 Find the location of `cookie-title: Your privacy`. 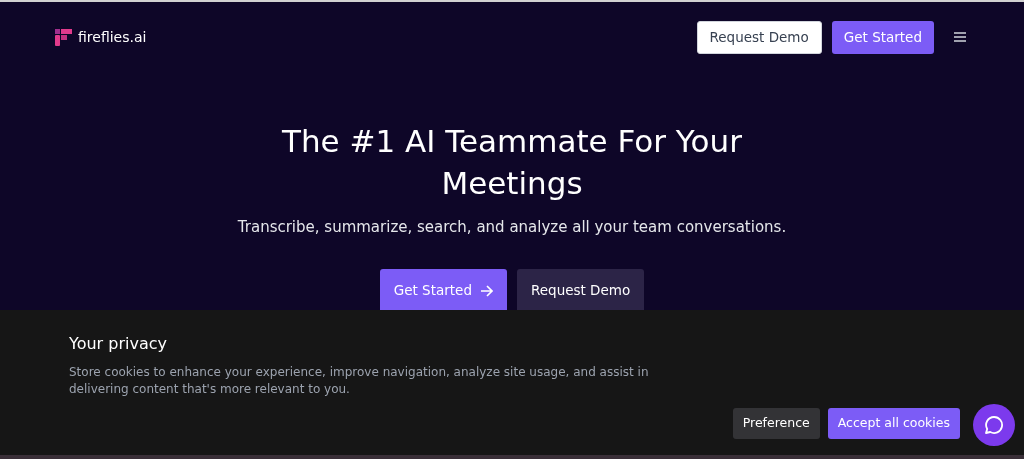

cookie-title: Your privacy is located at coordinates (118, 344).